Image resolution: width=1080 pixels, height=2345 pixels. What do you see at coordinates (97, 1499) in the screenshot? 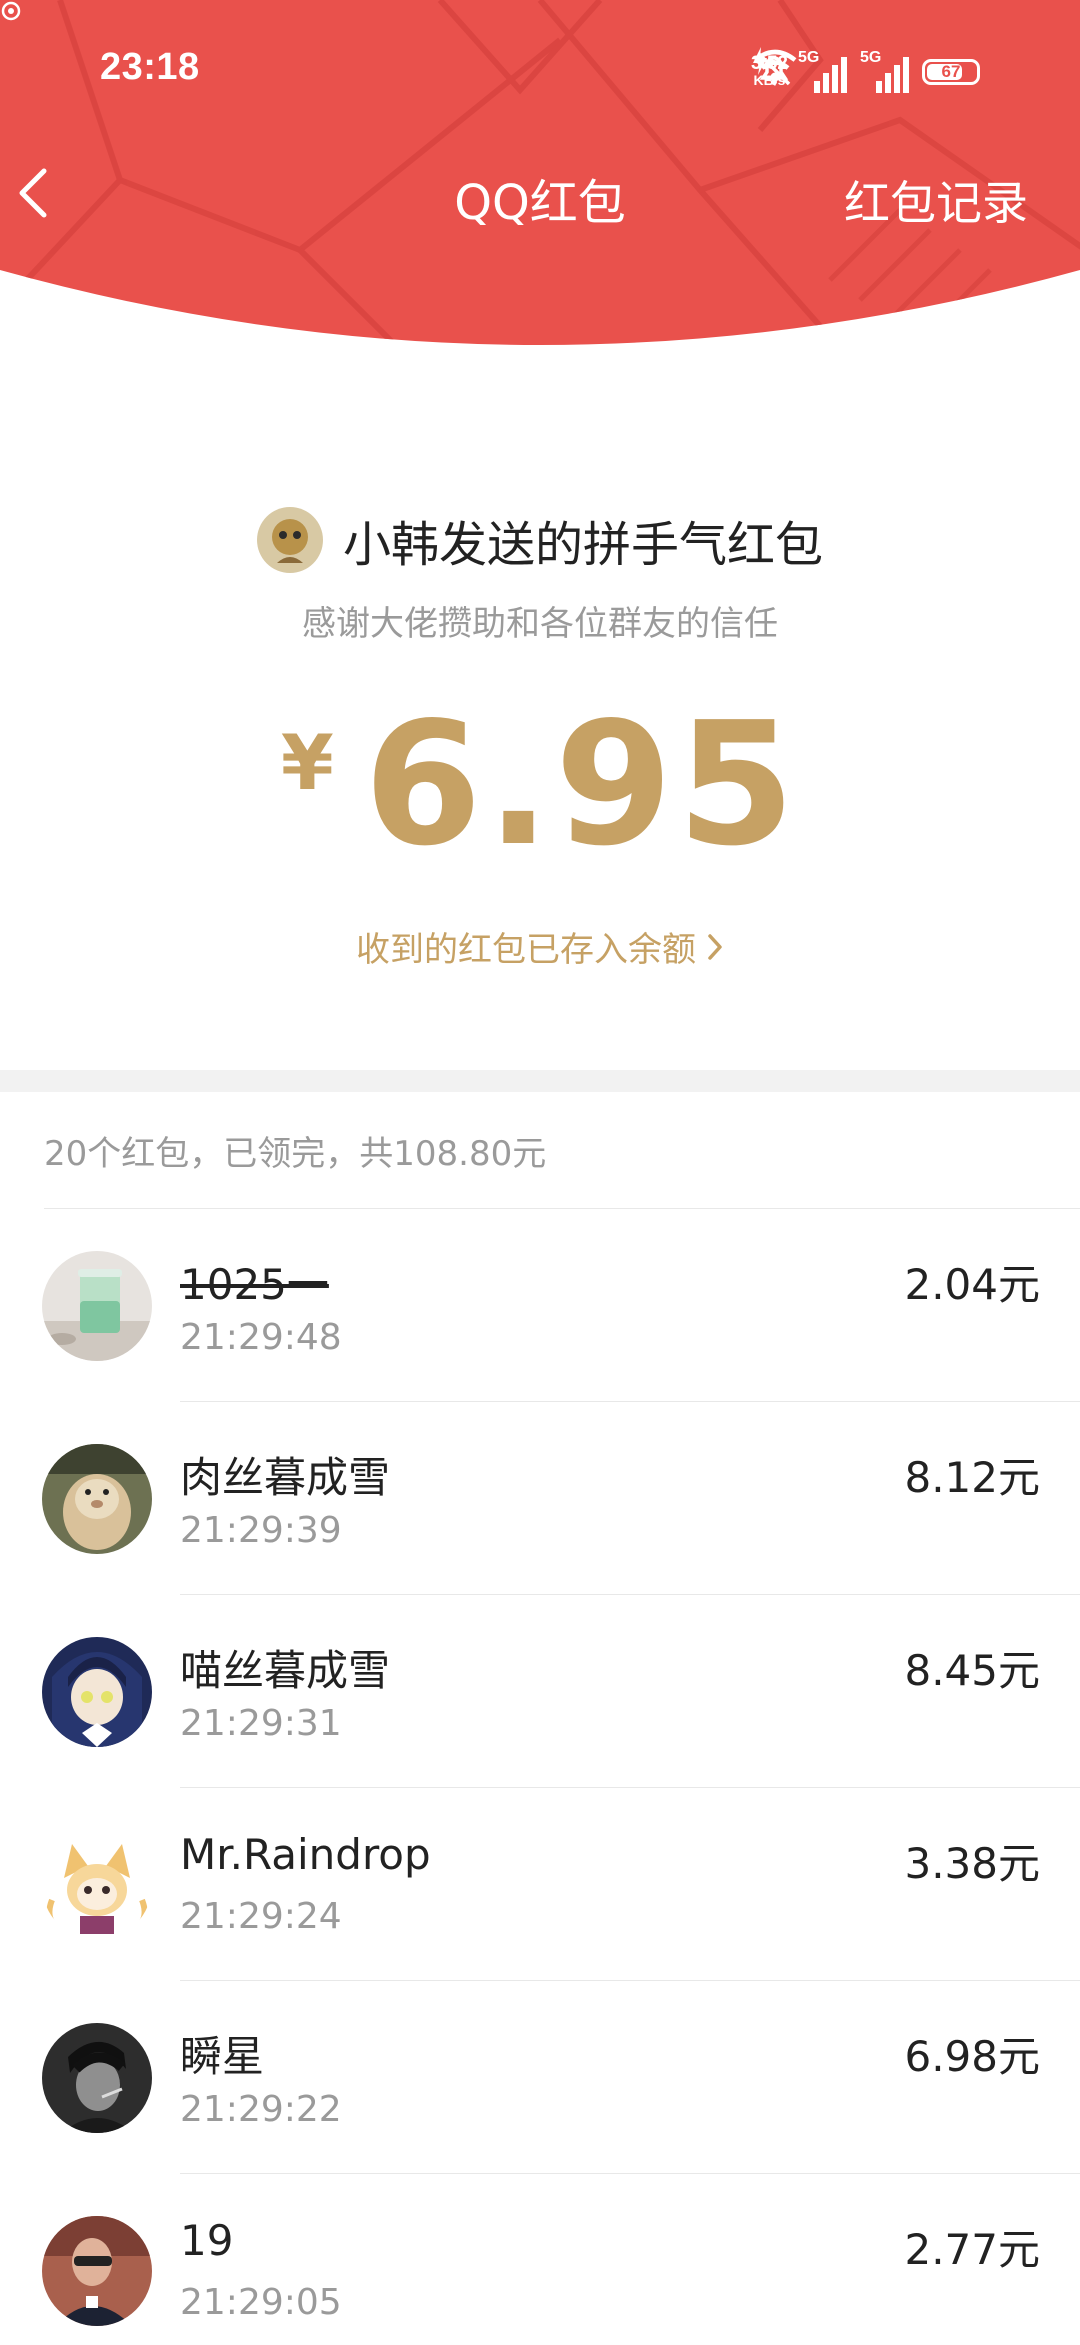
I see `hamster-avatar` at bounding box center [97, 1499].